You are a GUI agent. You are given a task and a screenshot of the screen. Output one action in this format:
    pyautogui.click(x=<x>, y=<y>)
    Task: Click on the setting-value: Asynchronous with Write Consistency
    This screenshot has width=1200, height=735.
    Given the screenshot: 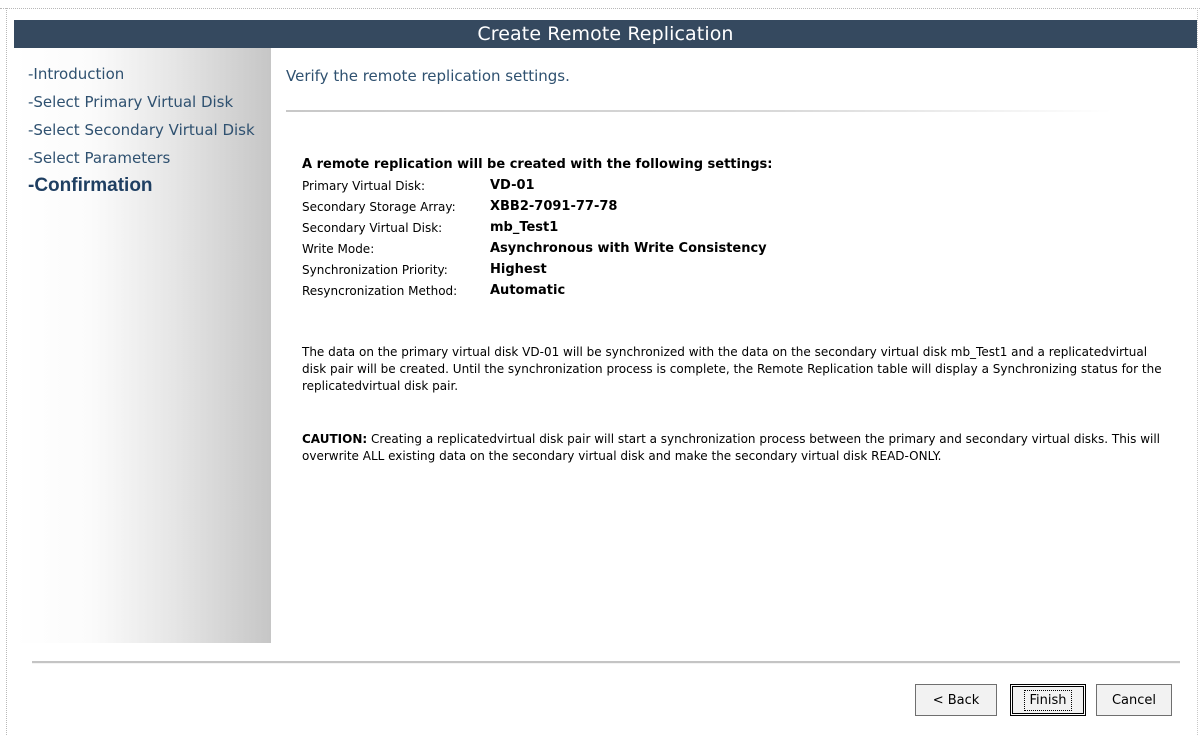 What is the action you would take?
    pyautogui.click(x=628, y=248)
    